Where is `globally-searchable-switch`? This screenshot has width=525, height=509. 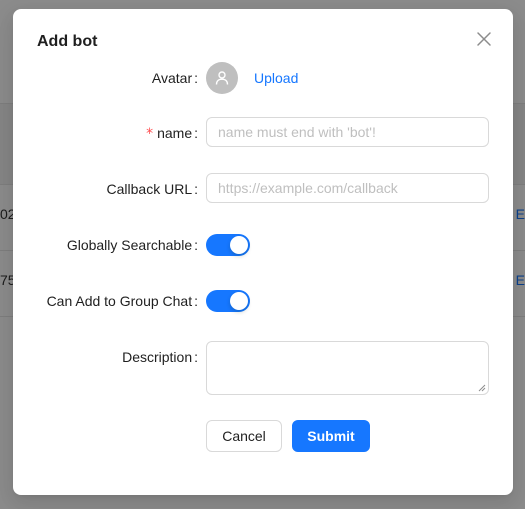 globally-searchable-switch is located at coordinates (228, 245).